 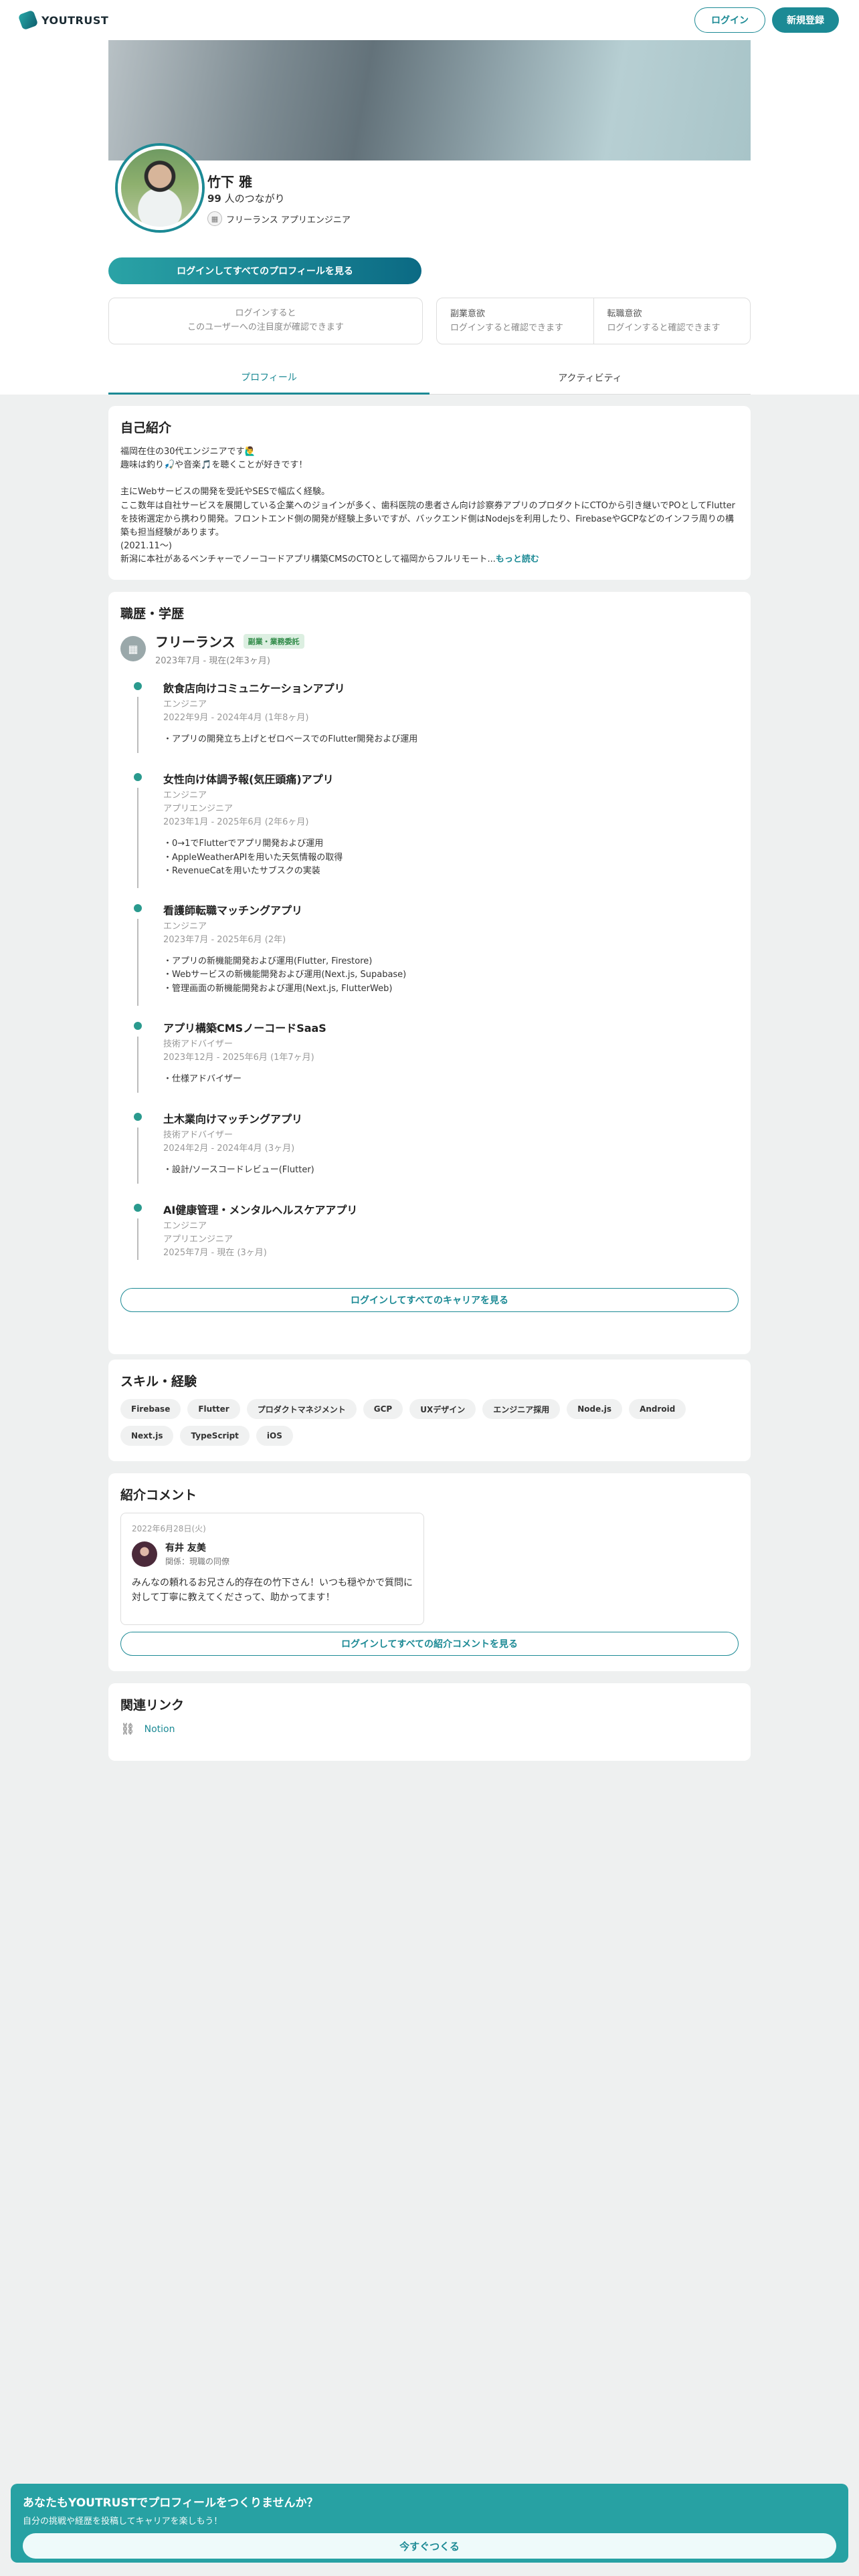 I want to click on career-heading: 職歴・学歴, so click(x=152, y=614).